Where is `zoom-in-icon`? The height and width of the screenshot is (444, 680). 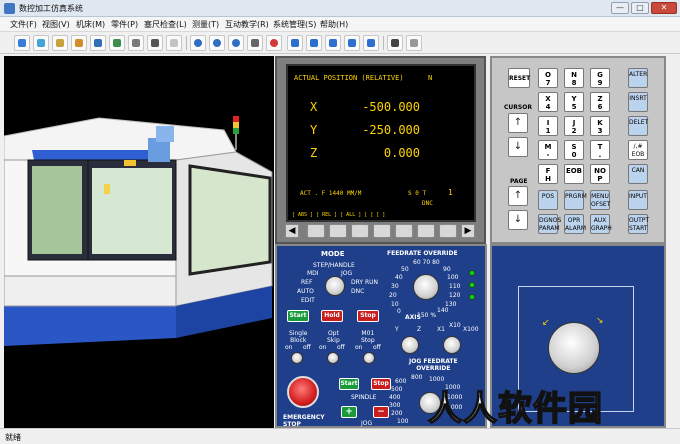 zoom-in-icon is located at coordinates (198, 43).